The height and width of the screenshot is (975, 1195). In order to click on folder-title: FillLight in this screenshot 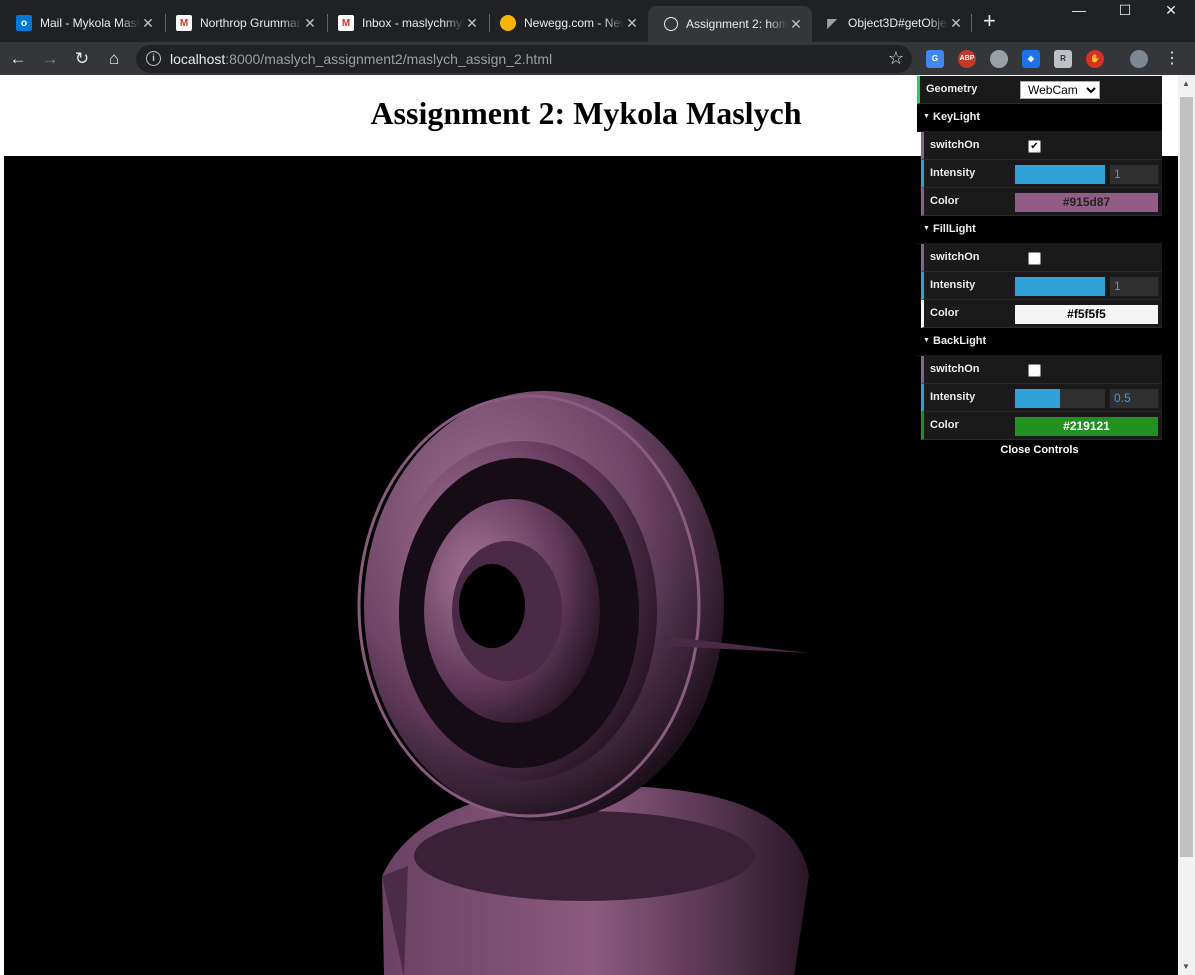, I will do `click(954, 229)`.